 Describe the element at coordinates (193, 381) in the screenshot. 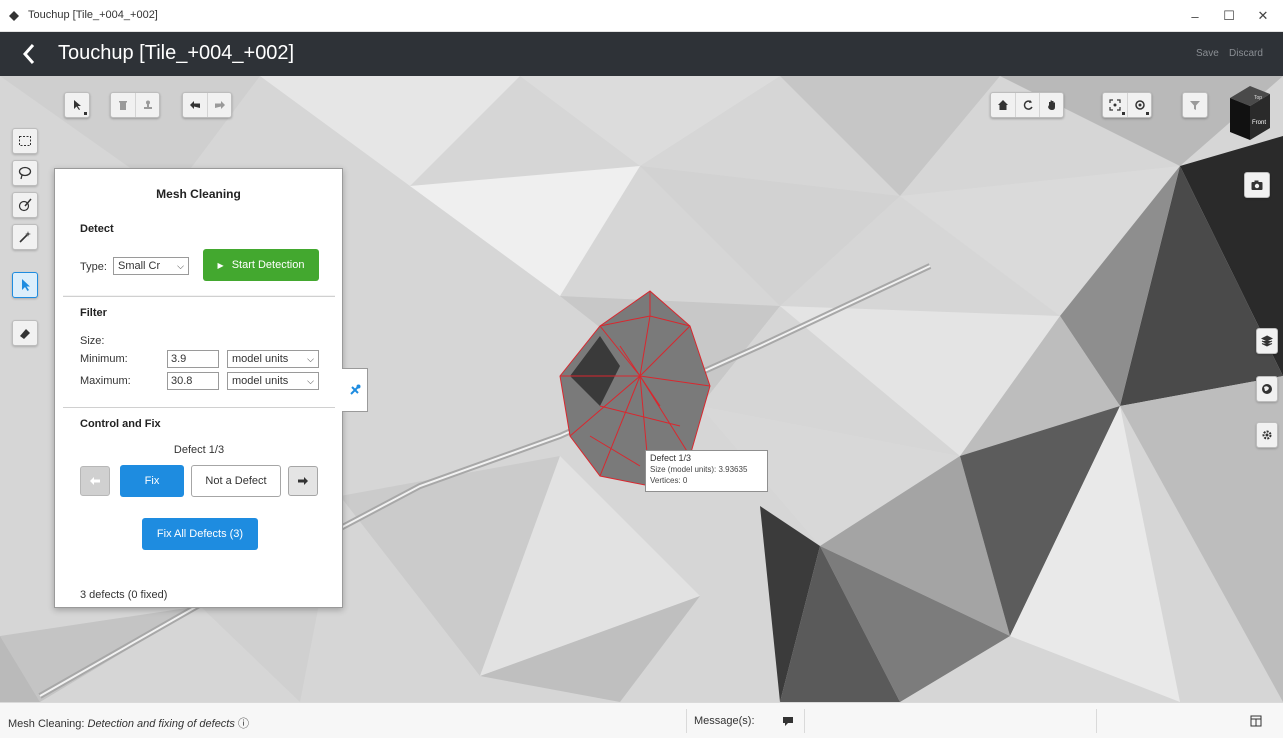

I see `maximum-size-input` at that location.